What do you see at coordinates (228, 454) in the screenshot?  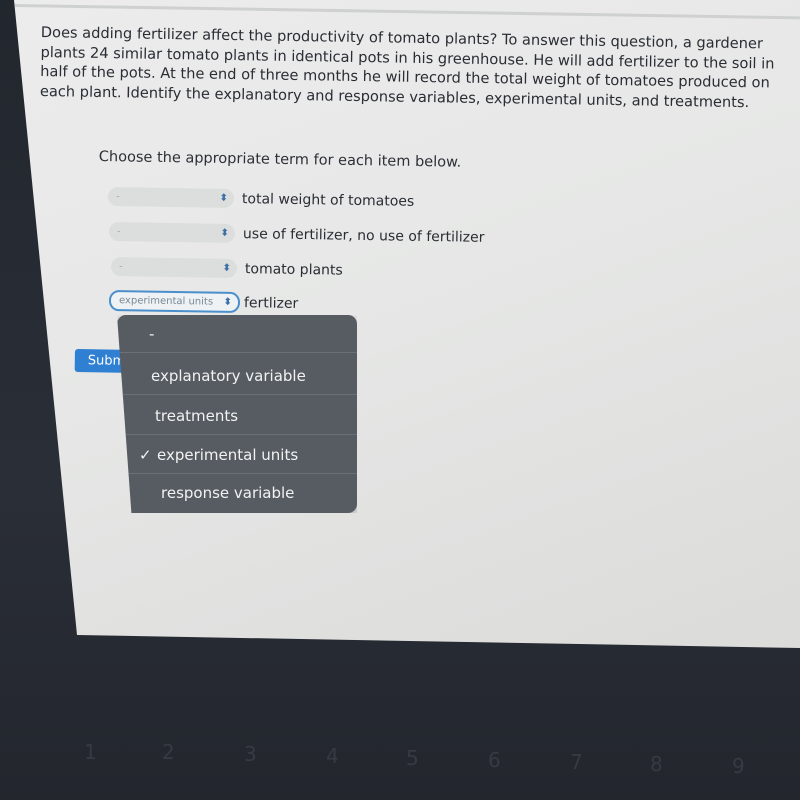 I see `option-label: experimental units` at bounding box center [228, 454].